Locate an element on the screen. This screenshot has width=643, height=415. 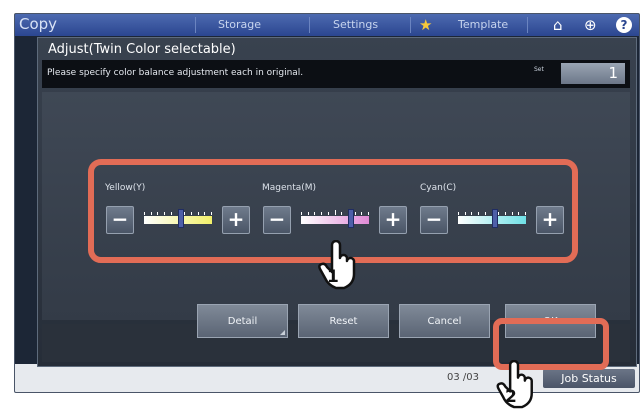
magenta-minus-button: − is located at coordinates (277, 220).